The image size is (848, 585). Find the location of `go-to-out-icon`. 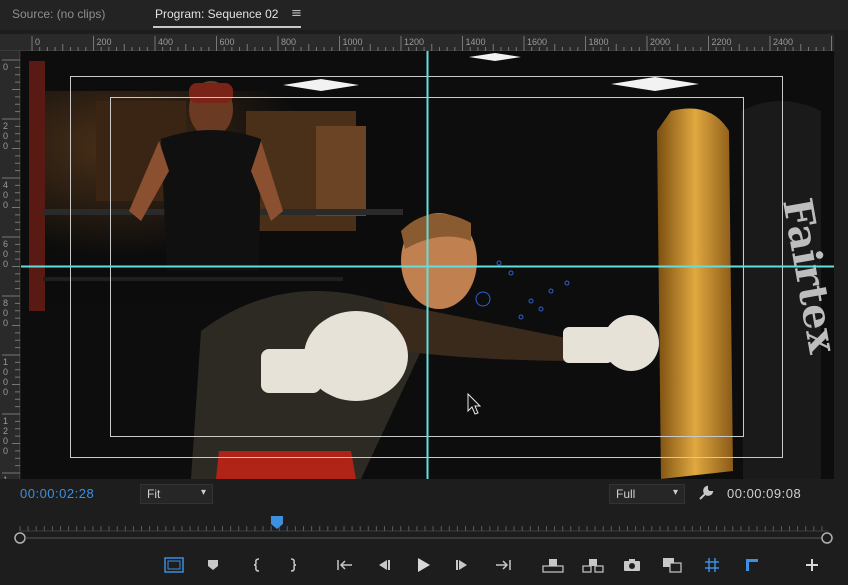

go-to-out-icon is located at coordinates (503, 565).